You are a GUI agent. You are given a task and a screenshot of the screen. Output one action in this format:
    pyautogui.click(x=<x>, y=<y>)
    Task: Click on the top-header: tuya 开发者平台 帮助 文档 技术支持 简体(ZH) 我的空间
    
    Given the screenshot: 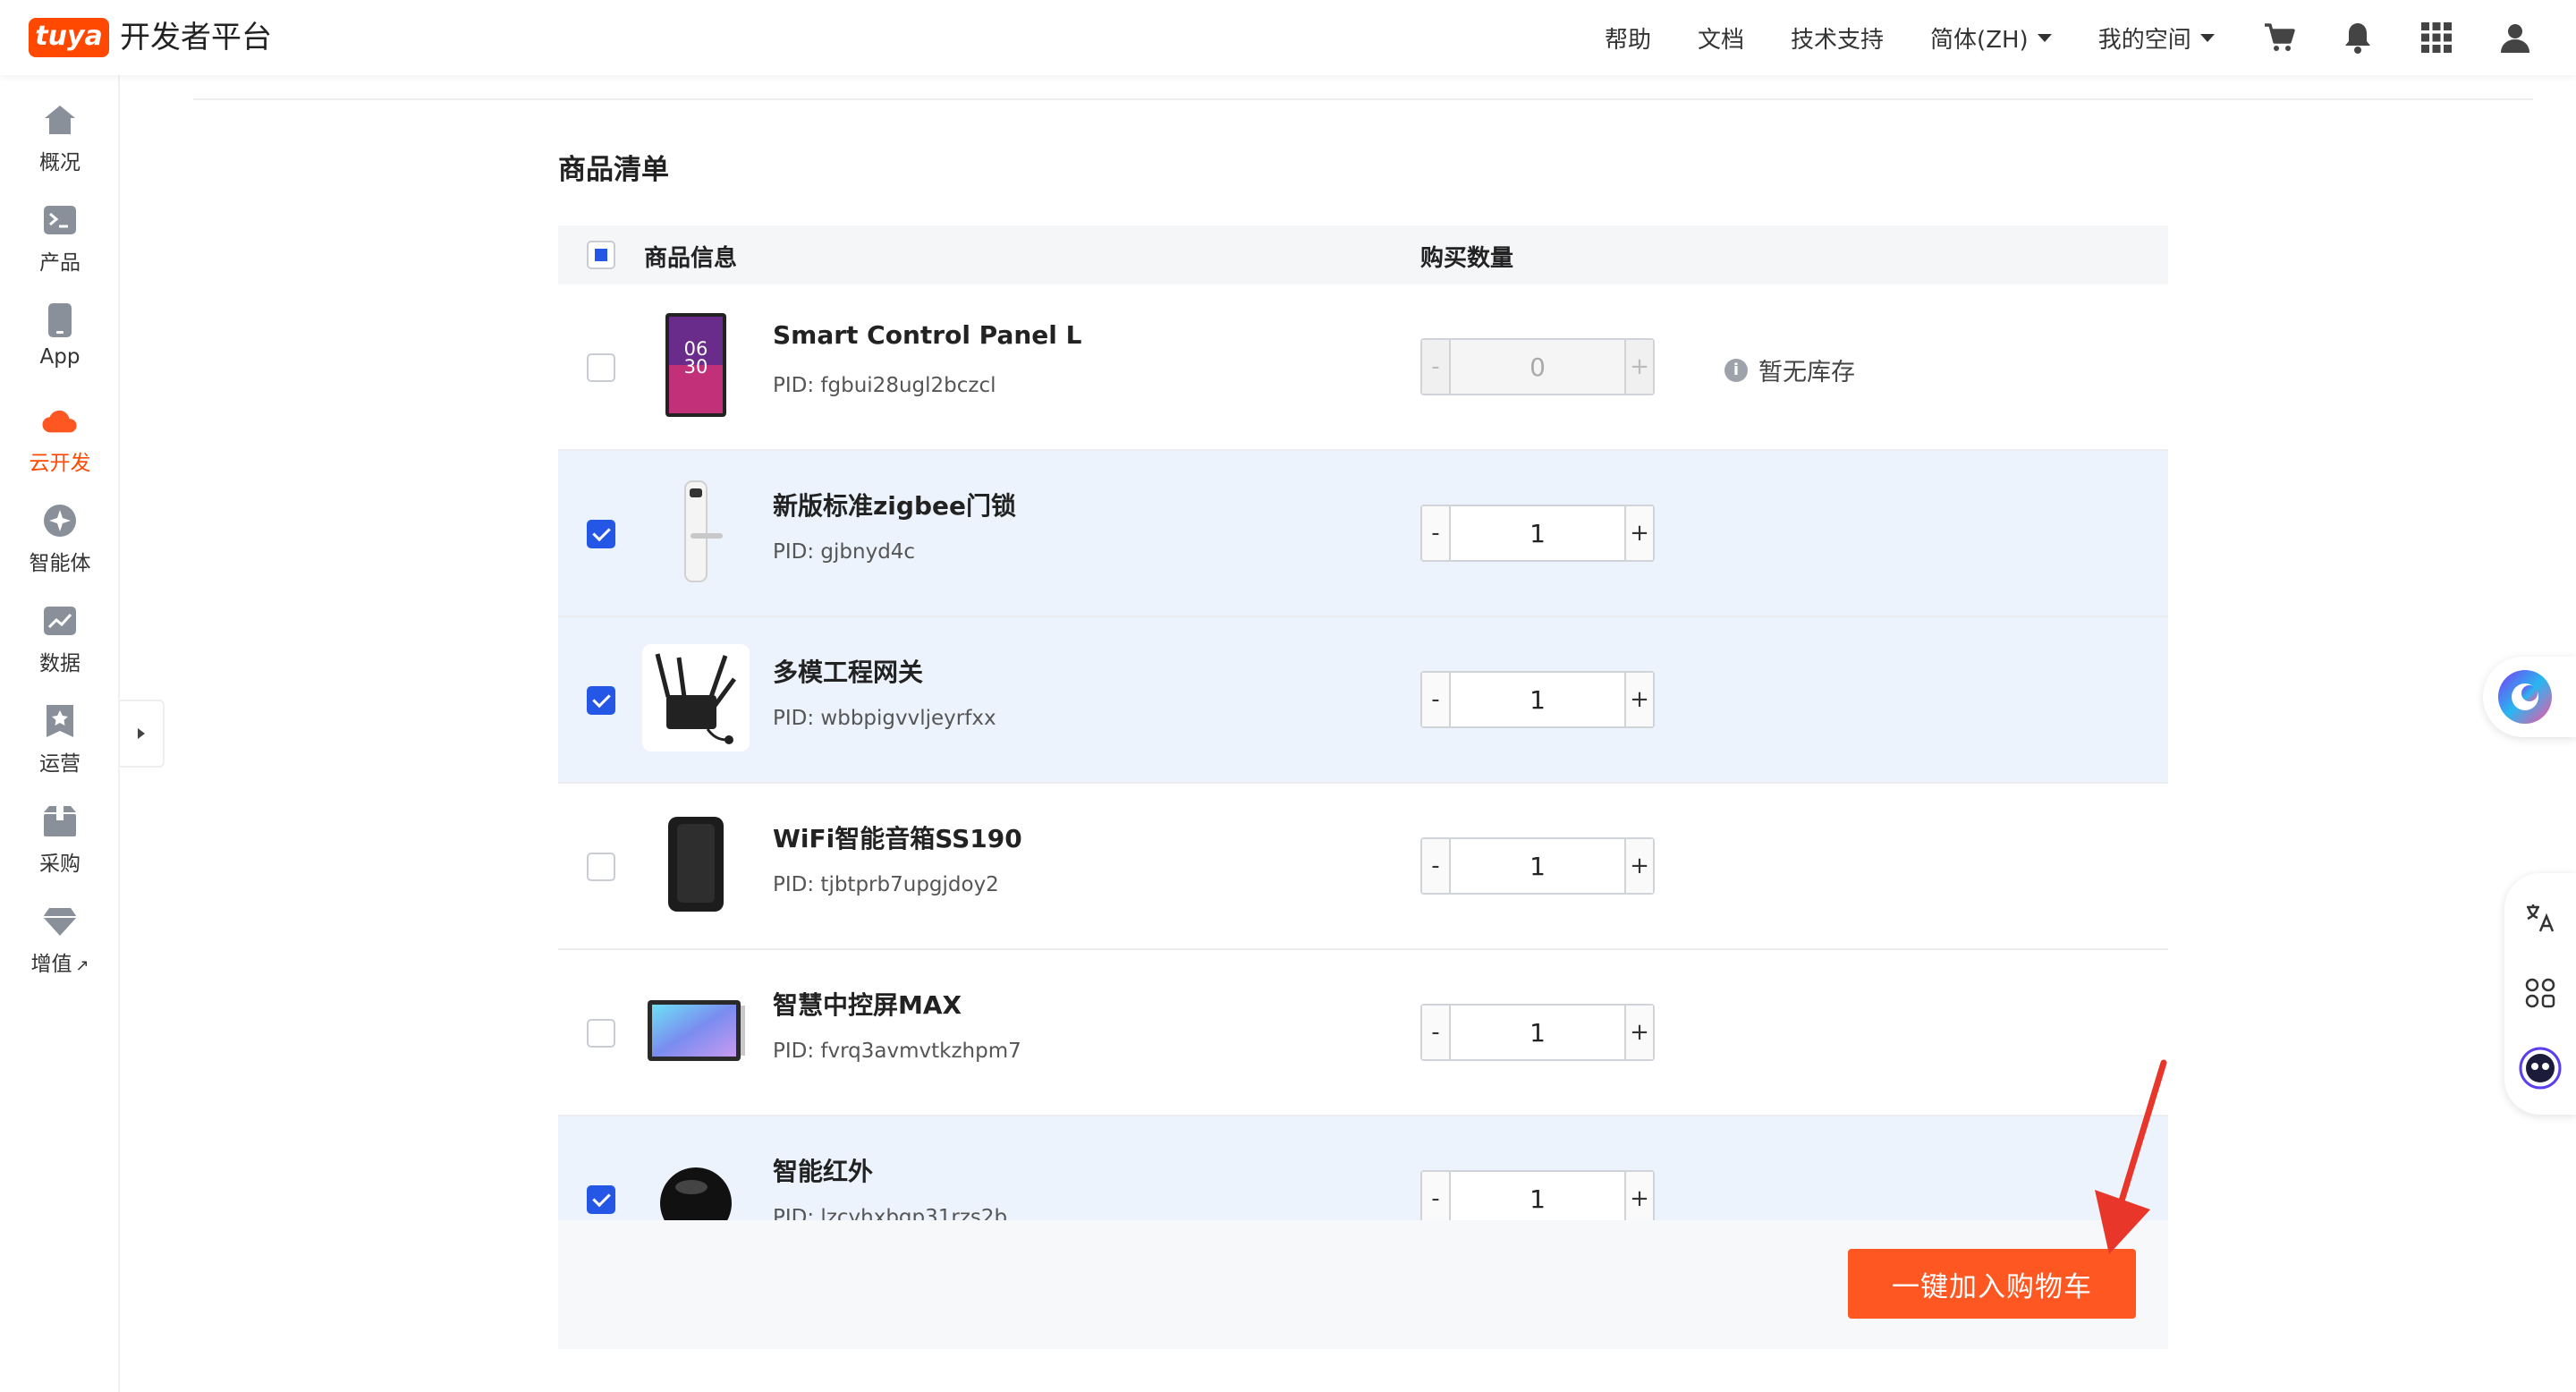 What is the action you would take?
    pyautogui.click(x=1288, y=37)
    